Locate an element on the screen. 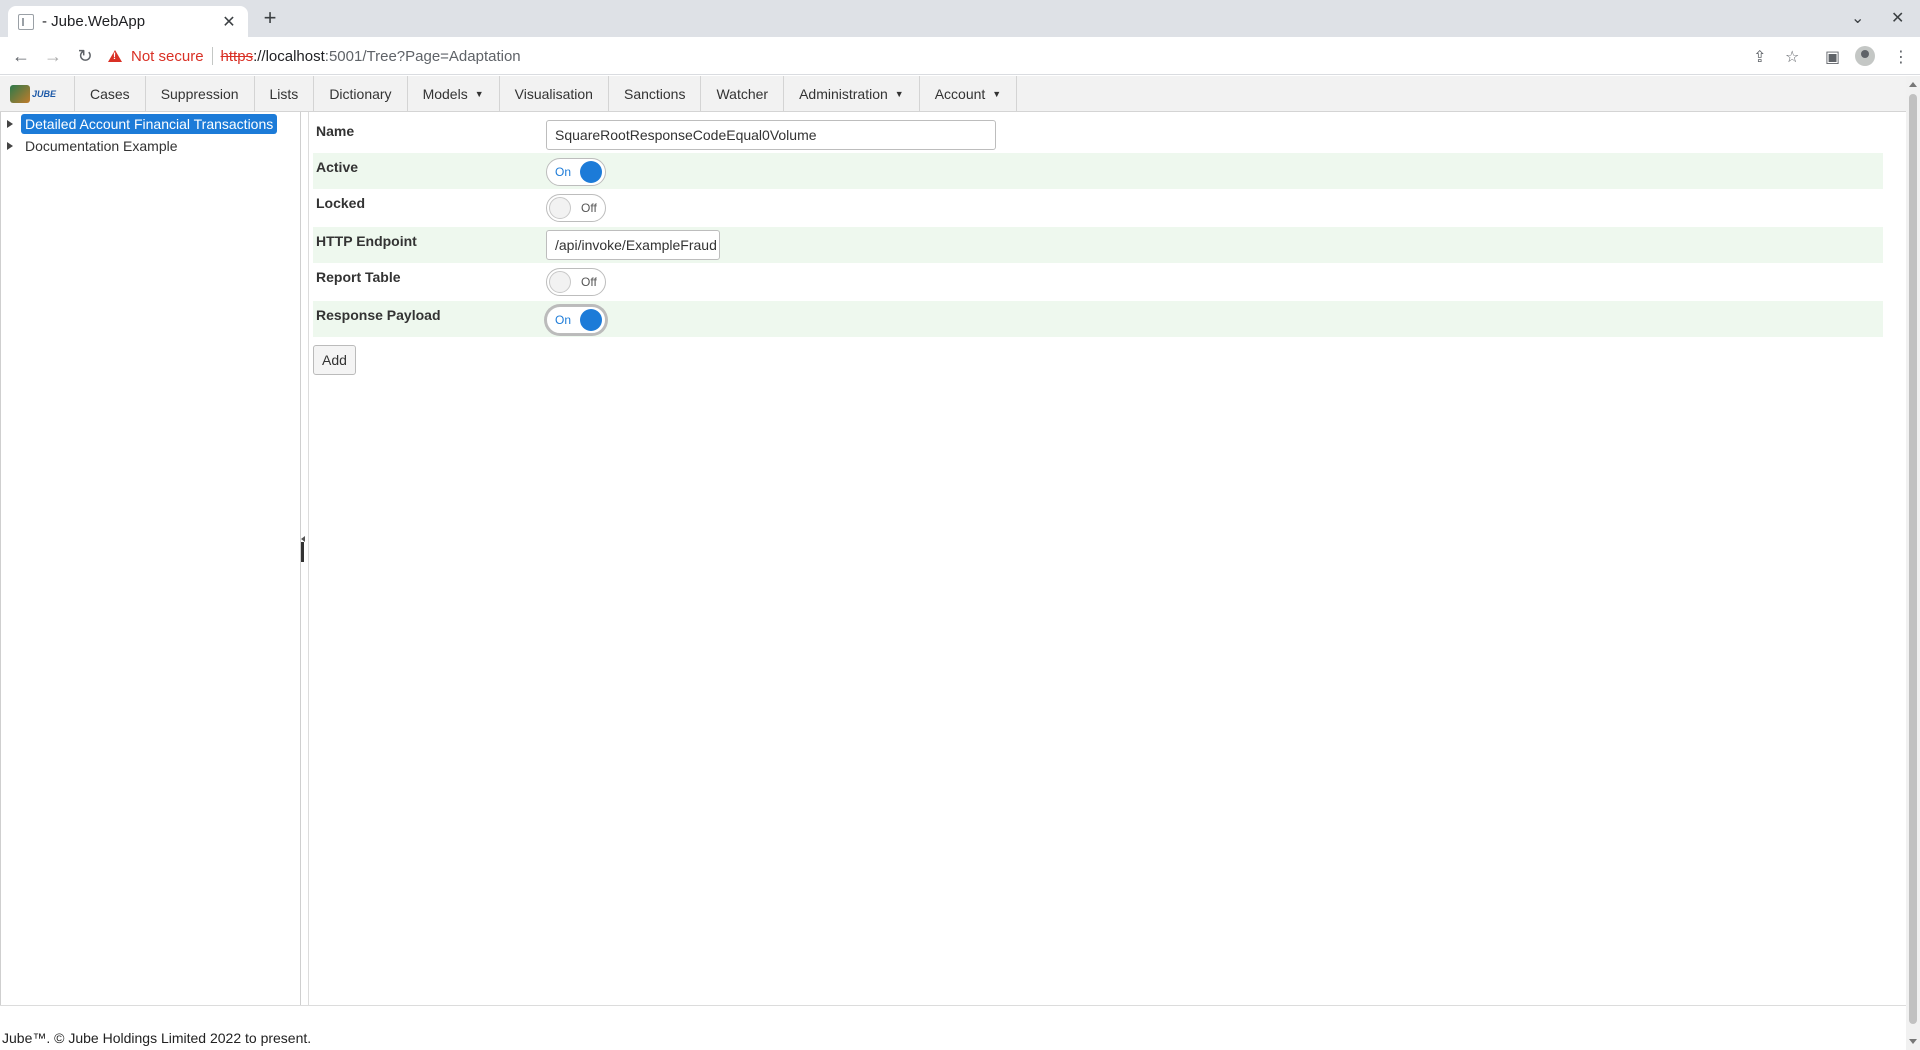 The height and width of the screenshot is (1050, 1920). response-payload-label: Response Payload is located at coordinates (378, 315).